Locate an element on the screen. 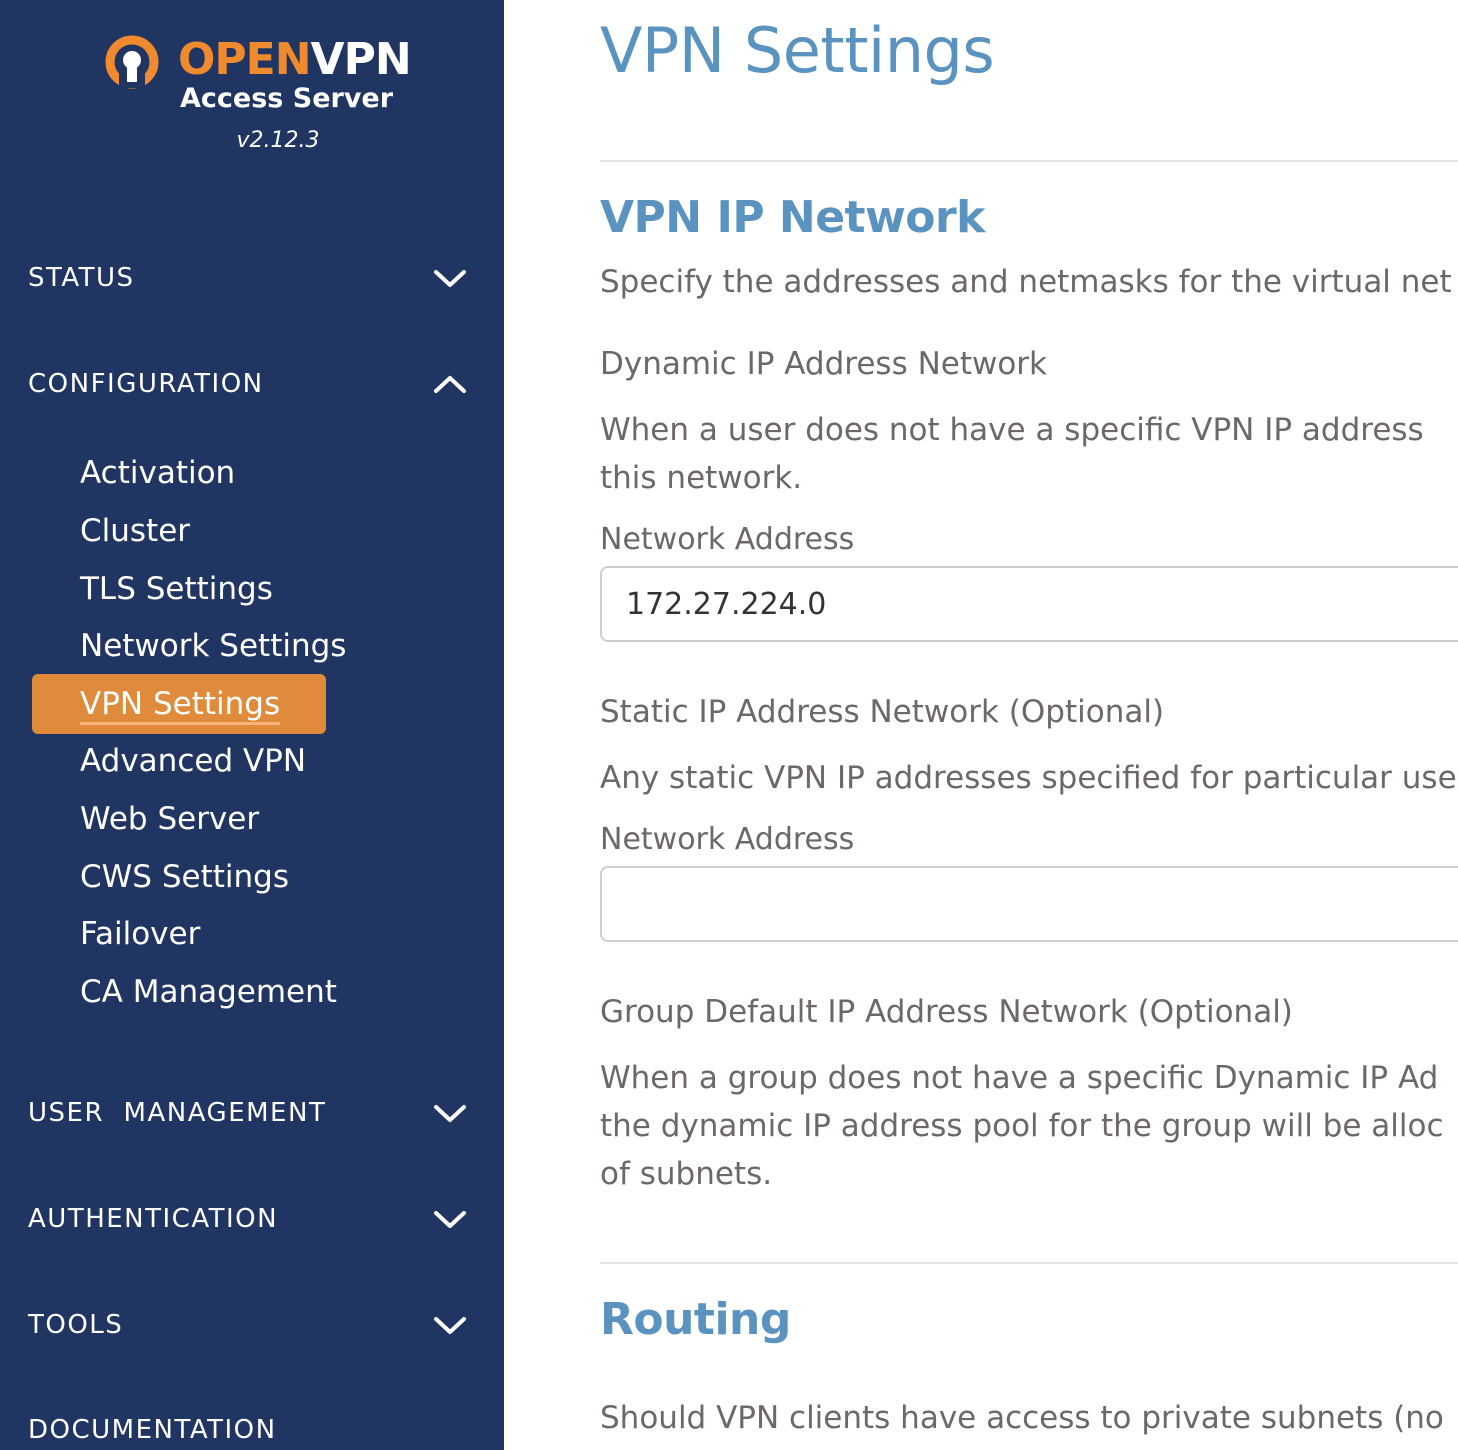 The width and height of the screenshot is (1458, 1450). nav-section-authentication: AUTHENTICATION is located at coordinates (253, 1219).